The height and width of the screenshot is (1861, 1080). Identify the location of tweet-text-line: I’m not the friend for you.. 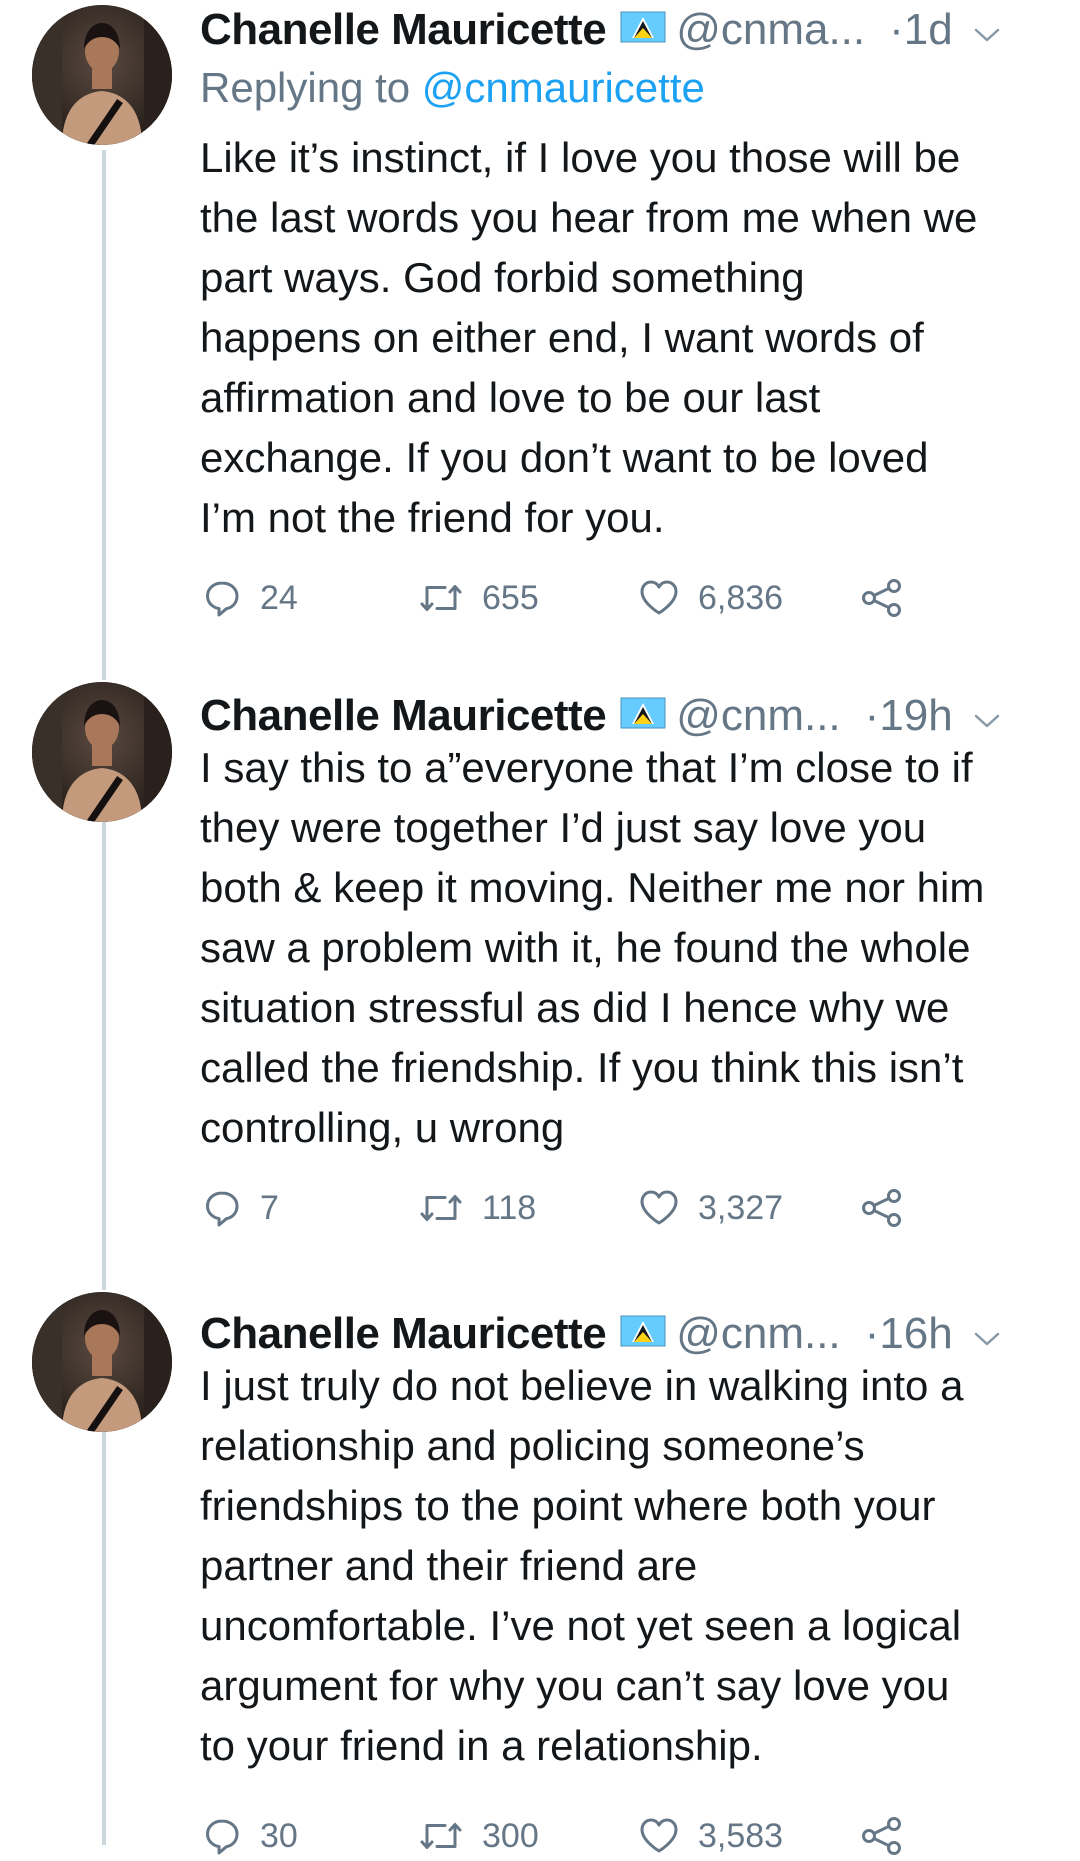
(432, 517).